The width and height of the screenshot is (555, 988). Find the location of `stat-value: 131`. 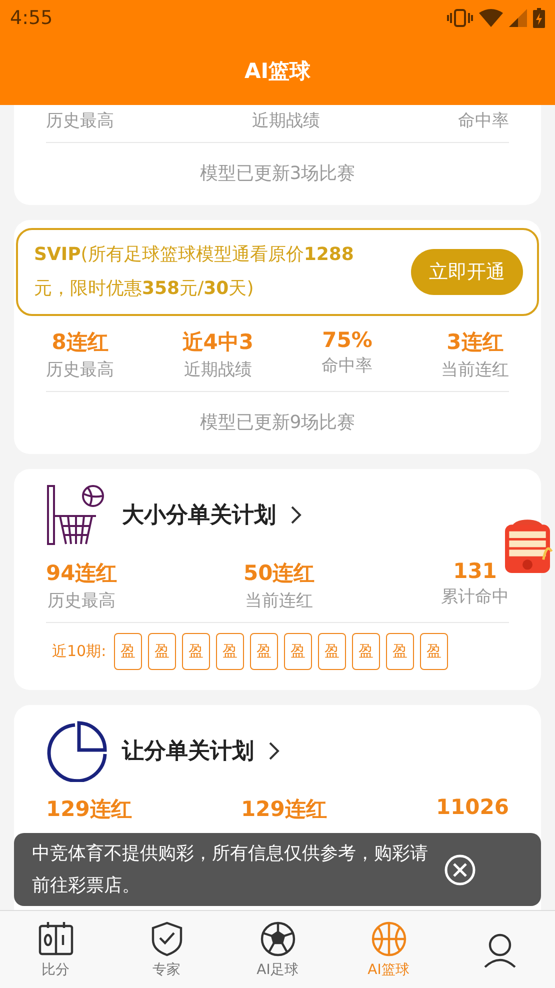

stat-value: 131 is located at coordinates (475, 571).